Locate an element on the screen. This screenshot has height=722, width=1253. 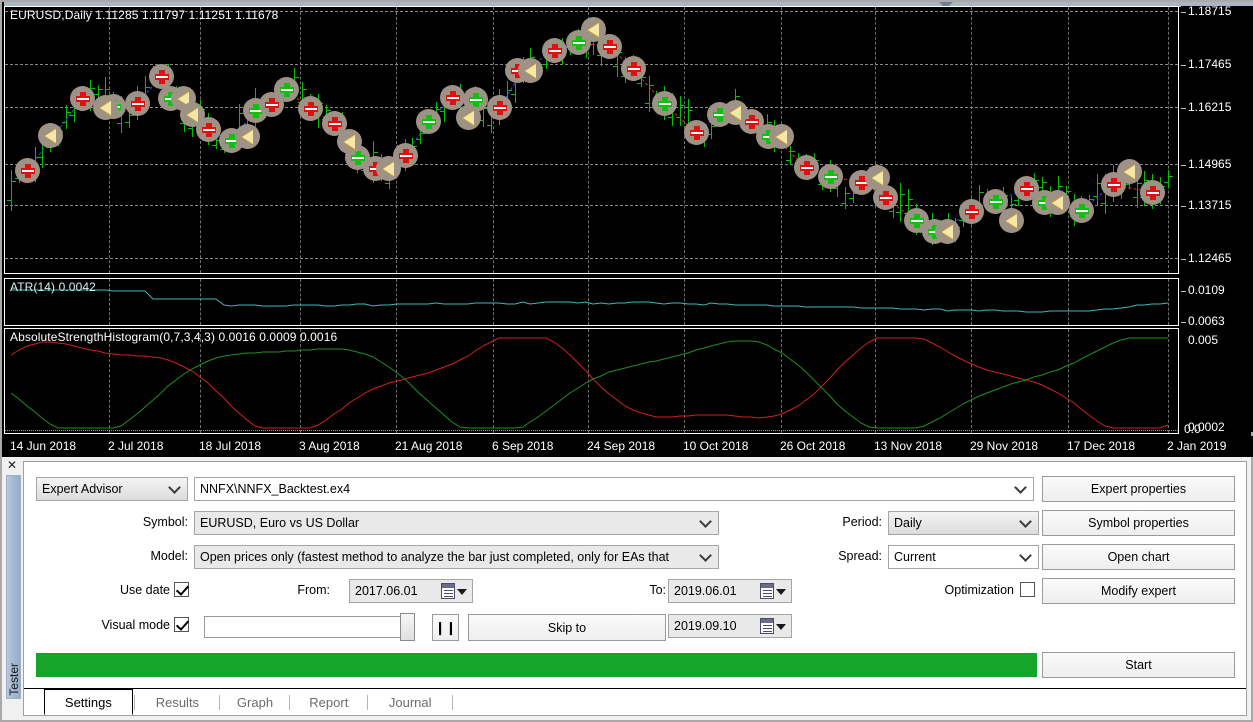
close-icon: ✕ is located at coordinates (12, 466).